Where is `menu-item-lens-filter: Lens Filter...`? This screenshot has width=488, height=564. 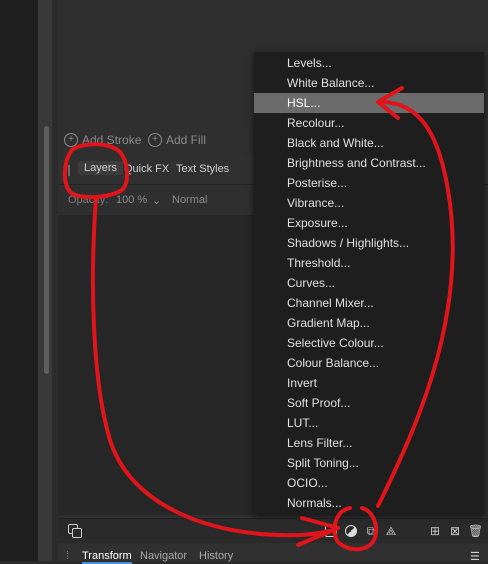
menu-item-lens-filter: Lens Filter... is located at coordinates (369, 443).